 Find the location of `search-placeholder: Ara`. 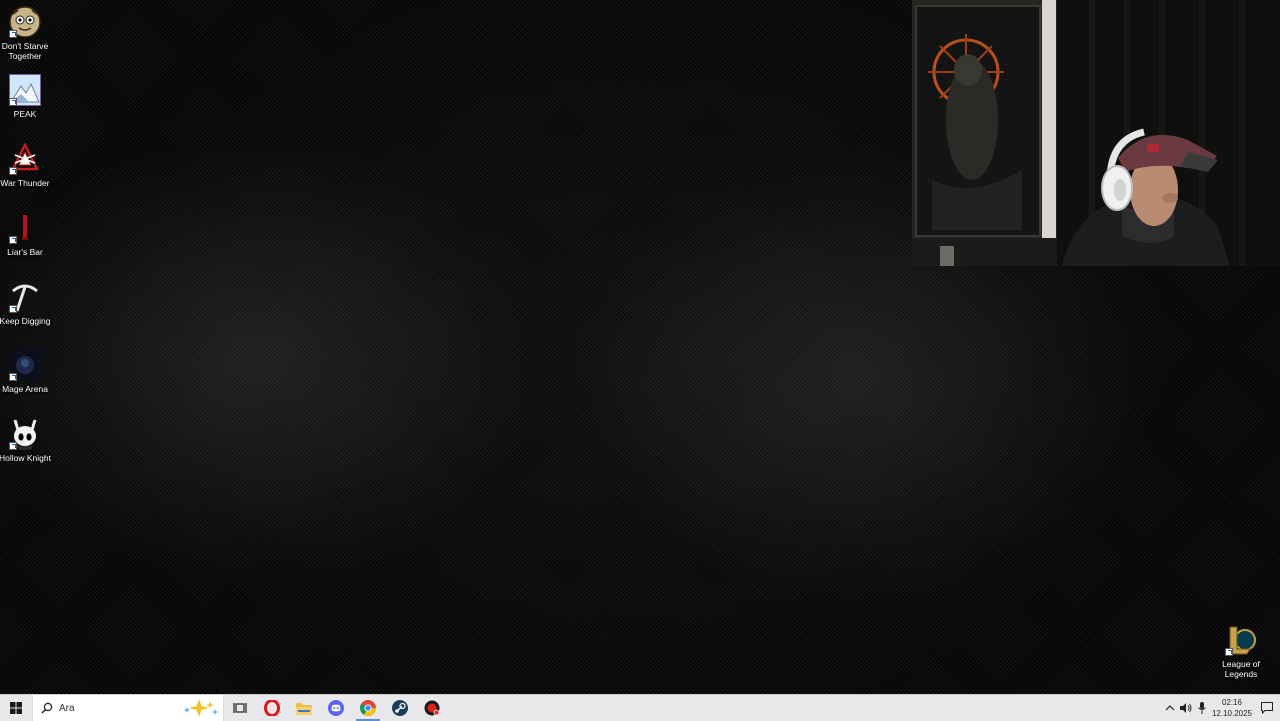

search-placeholder: Ara is located at coordinates (67, 708).